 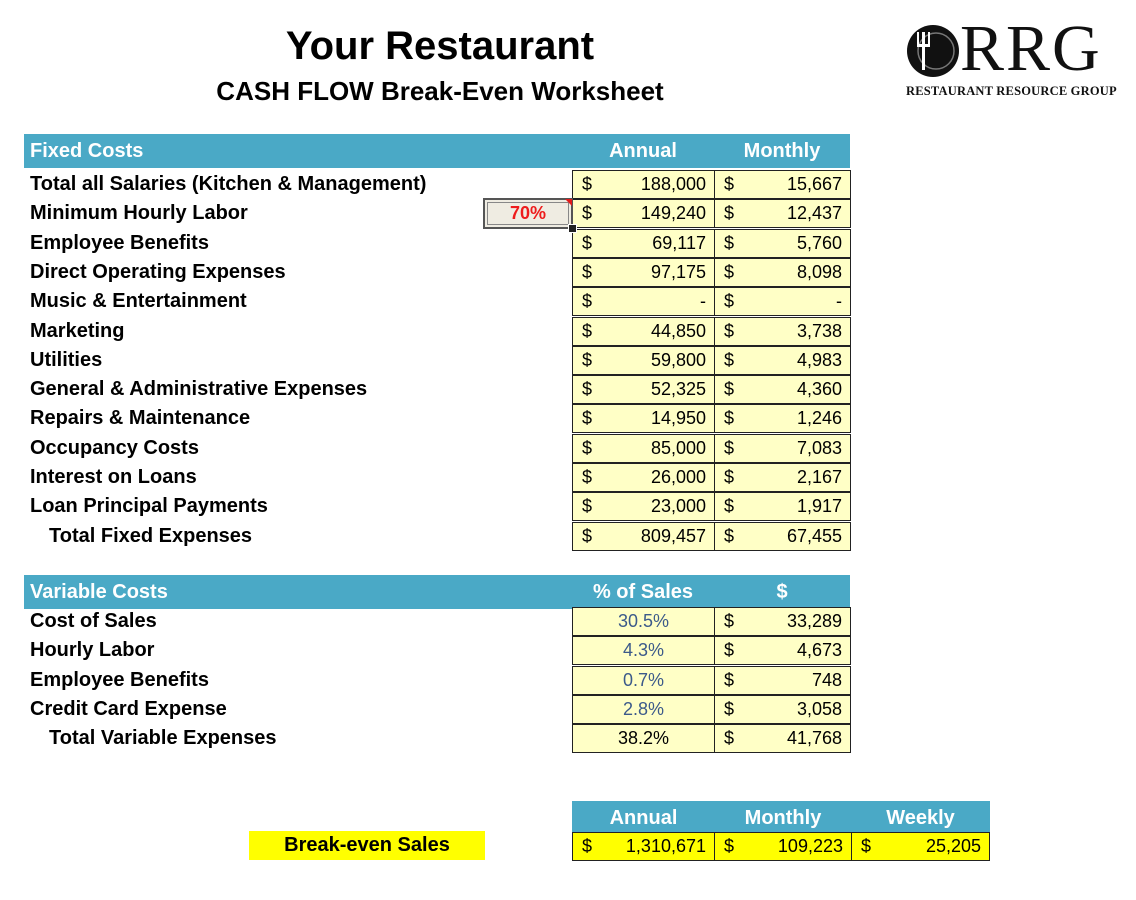 What do you see at coordinates (151, 536) in the screenshot?
I see `row-label: Total Fixed Expenses` at bounding box center [151, 536].